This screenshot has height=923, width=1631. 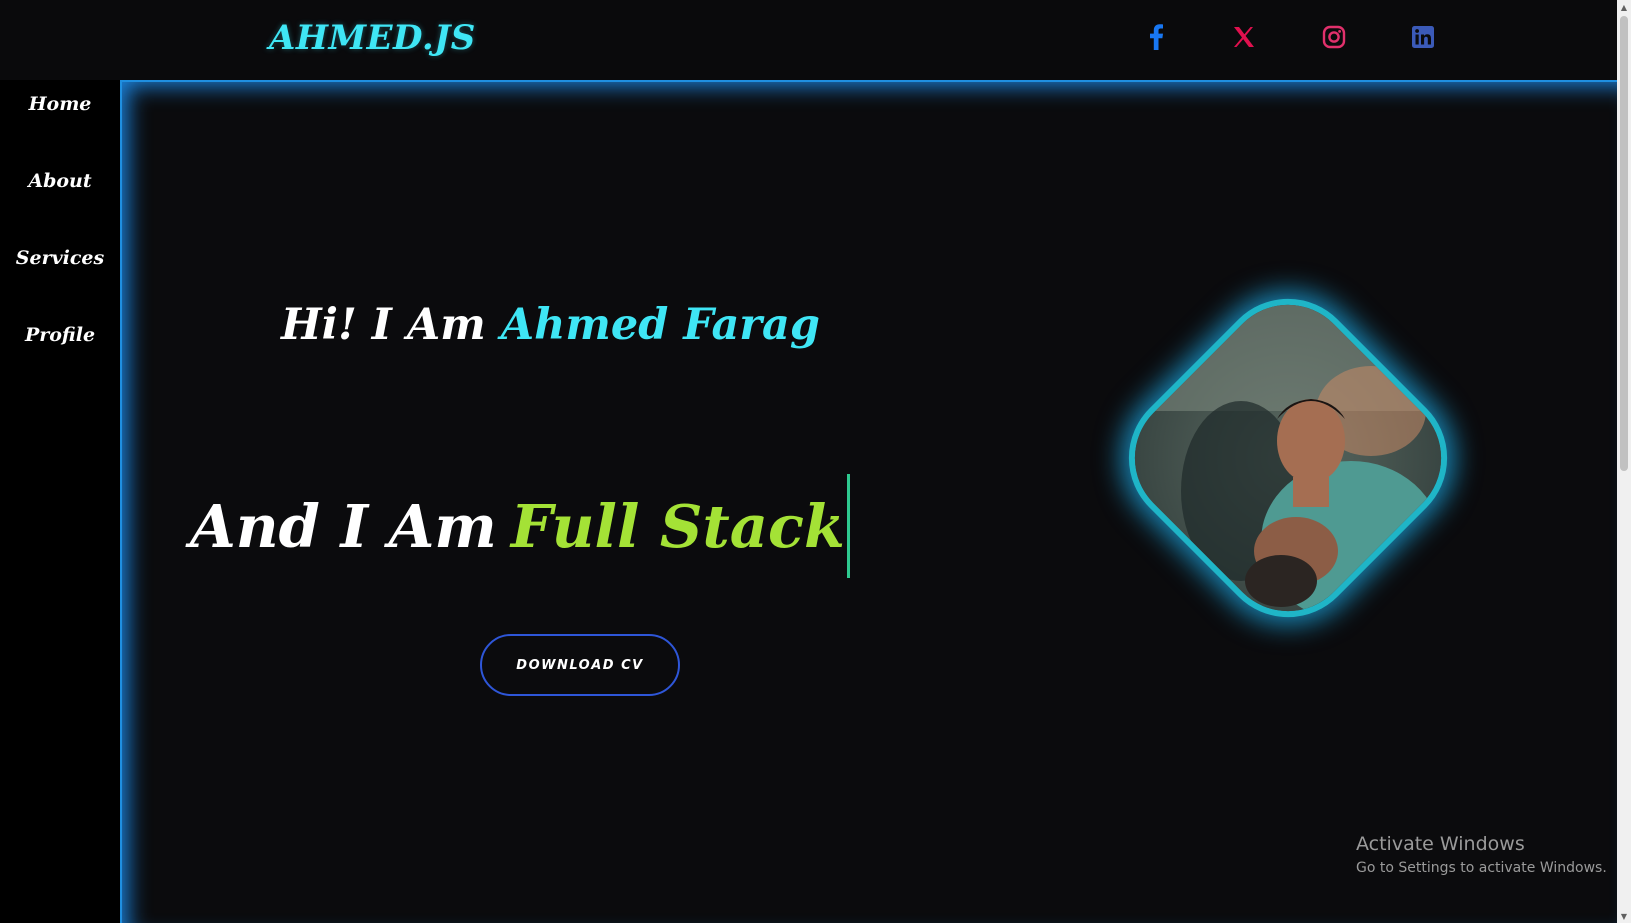 What do you see at coordinates (848, 526) in the screenshot?
I see `typing-caret` at bounding box center [848, 526].